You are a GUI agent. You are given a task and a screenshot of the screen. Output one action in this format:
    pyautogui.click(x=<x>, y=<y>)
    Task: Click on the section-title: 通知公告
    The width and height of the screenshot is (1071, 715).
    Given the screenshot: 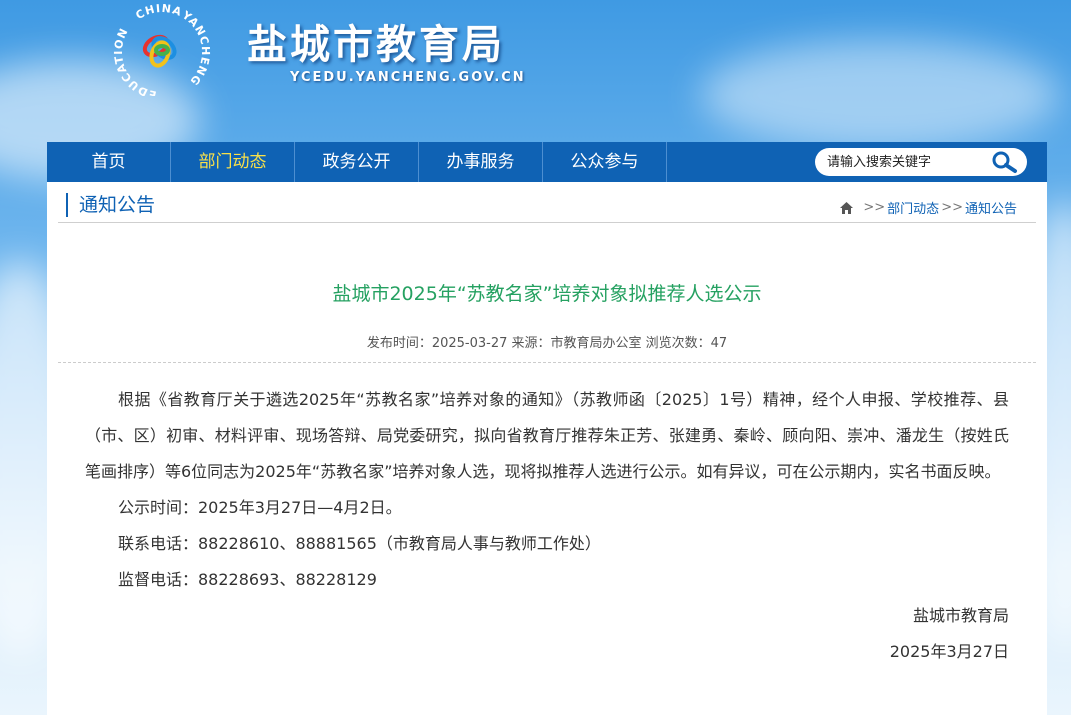 What is the action you would take?
    pyautogui.click(x=110, y=205)
    